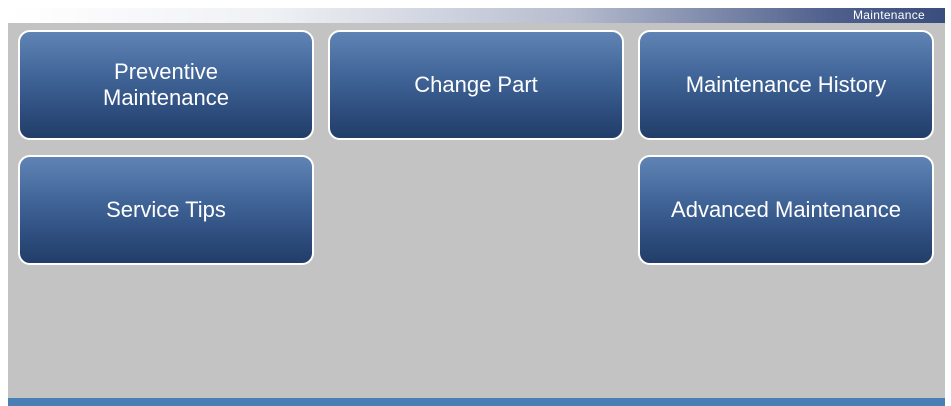  I want to click on change-part-button: Change Part, so click(476, 85).